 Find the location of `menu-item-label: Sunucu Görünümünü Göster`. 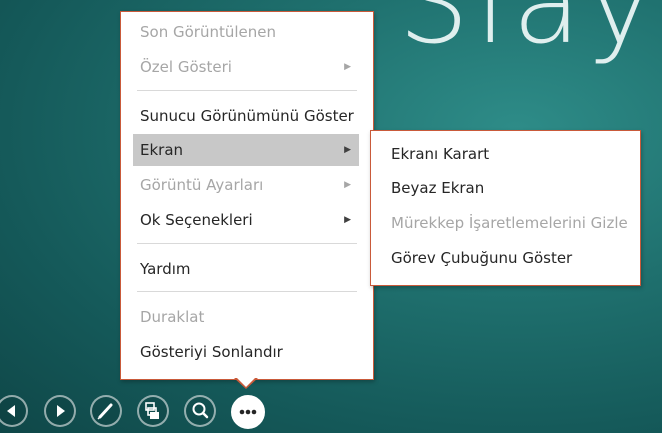

menu-item-label: Sunucu Görünümünü Göster is located at coordinates (247, 116).